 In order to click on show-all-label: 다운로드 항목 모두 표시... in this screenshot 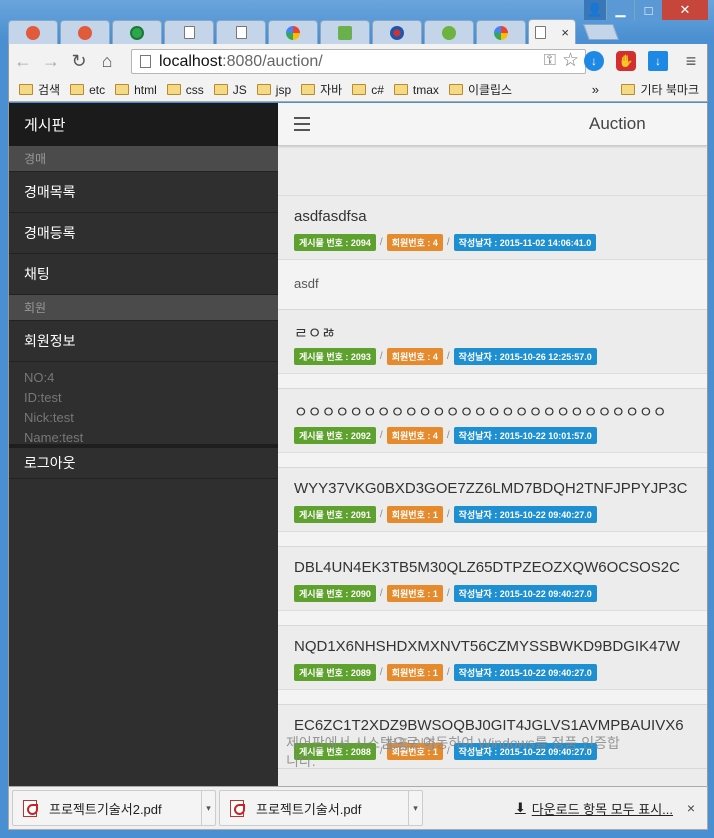, I will do `click(602, 809)`.